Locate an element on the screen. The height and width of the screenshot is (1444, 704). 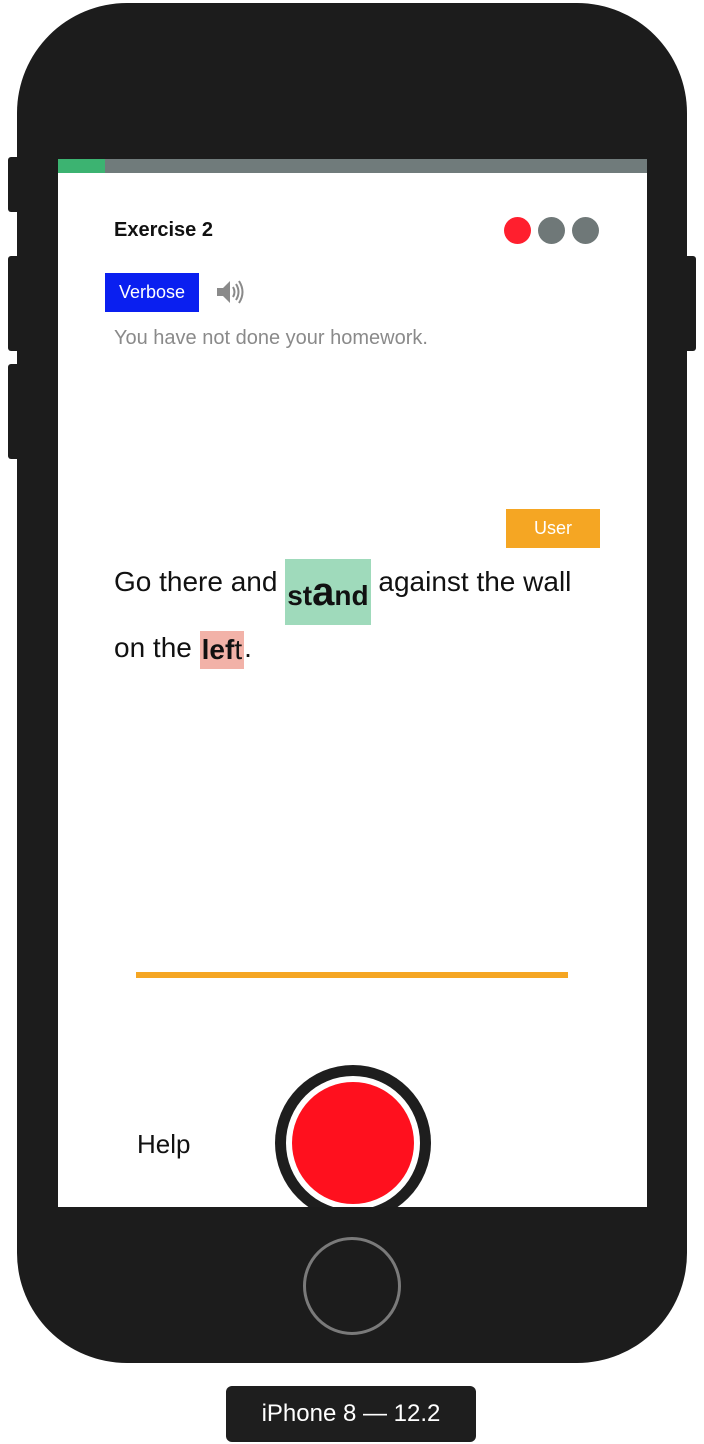
word-part: st is located at coordinates (300, 595).